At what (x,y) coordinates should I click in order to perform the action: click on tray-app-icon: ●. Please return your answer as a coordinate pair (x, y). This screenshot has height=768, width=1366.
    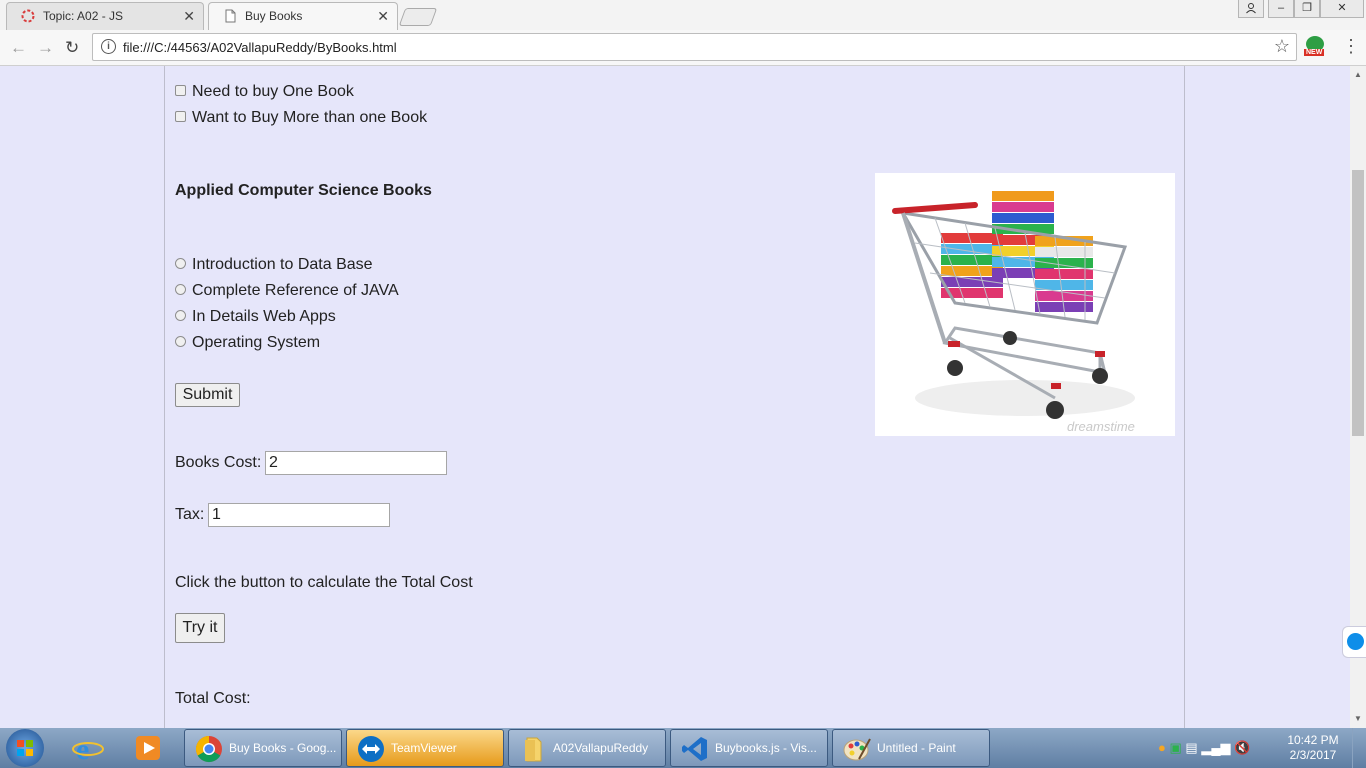
    Looking at the image, I should click on (1162, 747).